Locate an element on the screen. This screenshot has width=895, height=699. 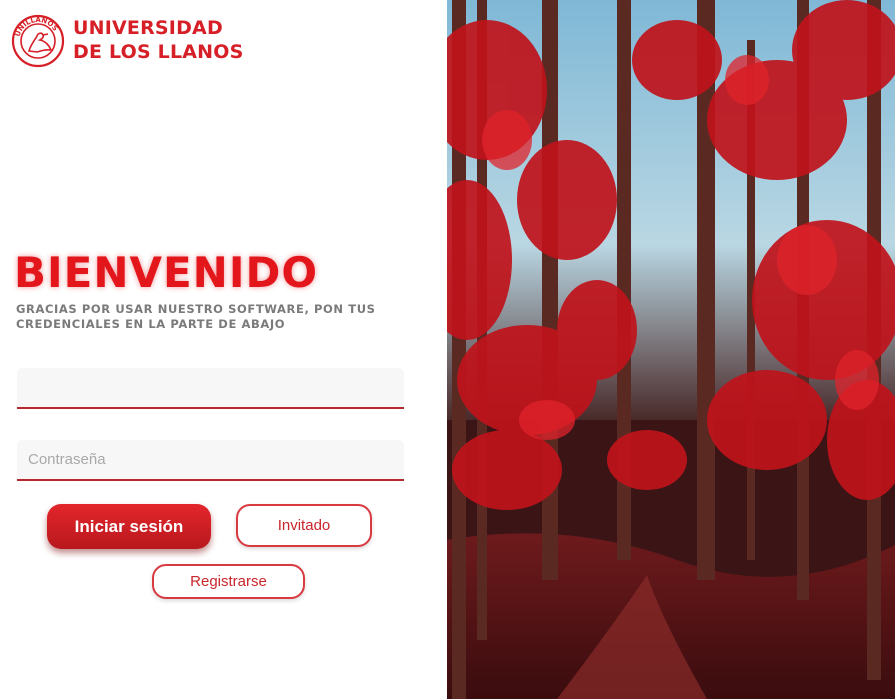
logo-line-2: DE LOS LLANOS is located at coordinates (158, 52).